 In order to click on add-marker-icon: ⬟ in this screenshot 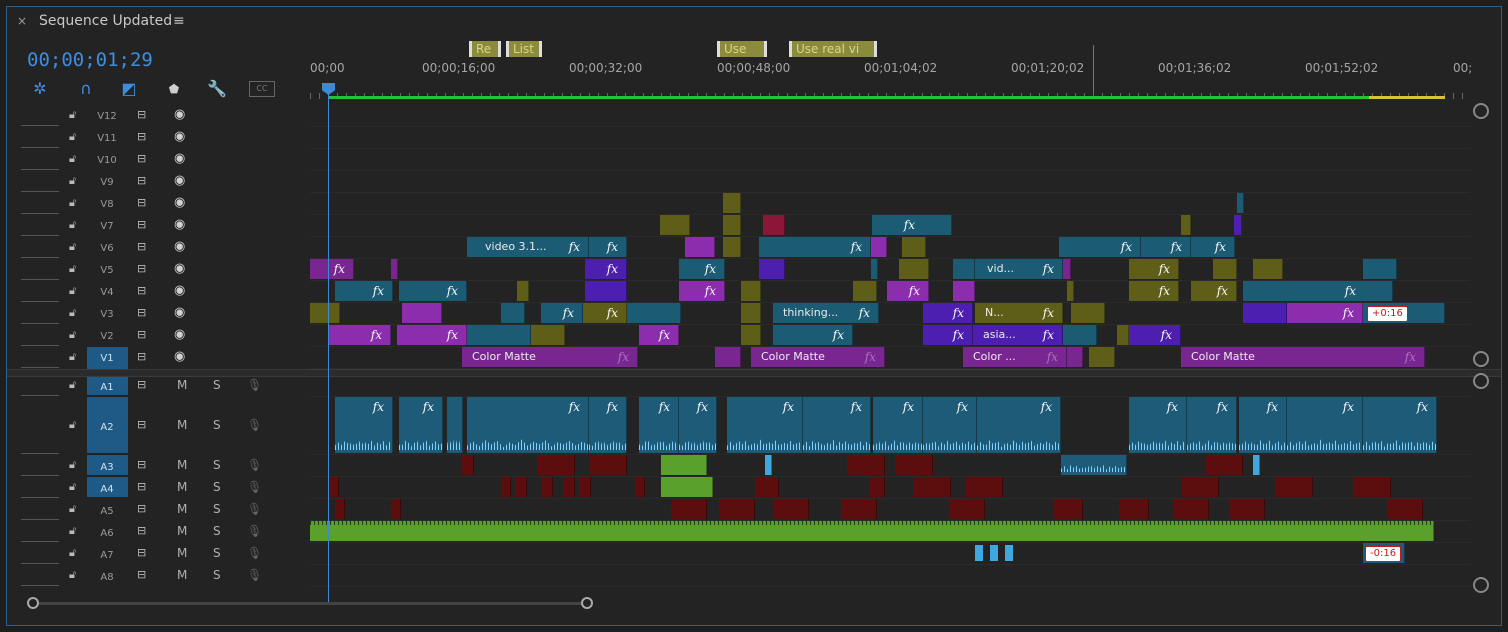, I will do `click(174, 89)`.